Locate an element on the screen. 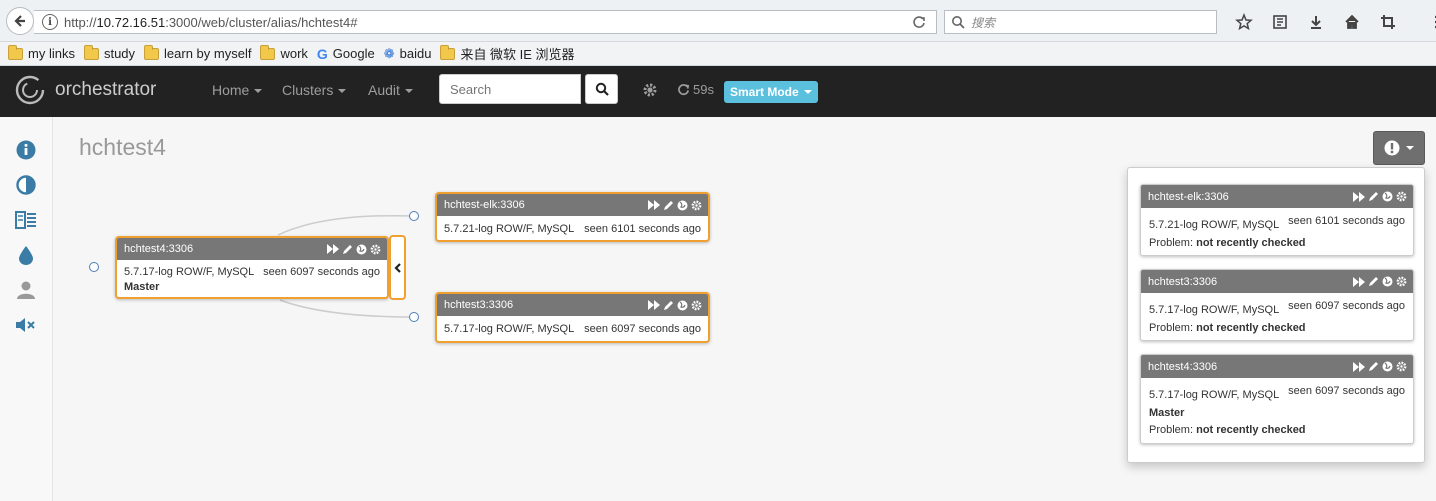 Image resolution: width=1436 pixels, height=501 pixels. chevron-left-icon is located at coordinates (397, 267).